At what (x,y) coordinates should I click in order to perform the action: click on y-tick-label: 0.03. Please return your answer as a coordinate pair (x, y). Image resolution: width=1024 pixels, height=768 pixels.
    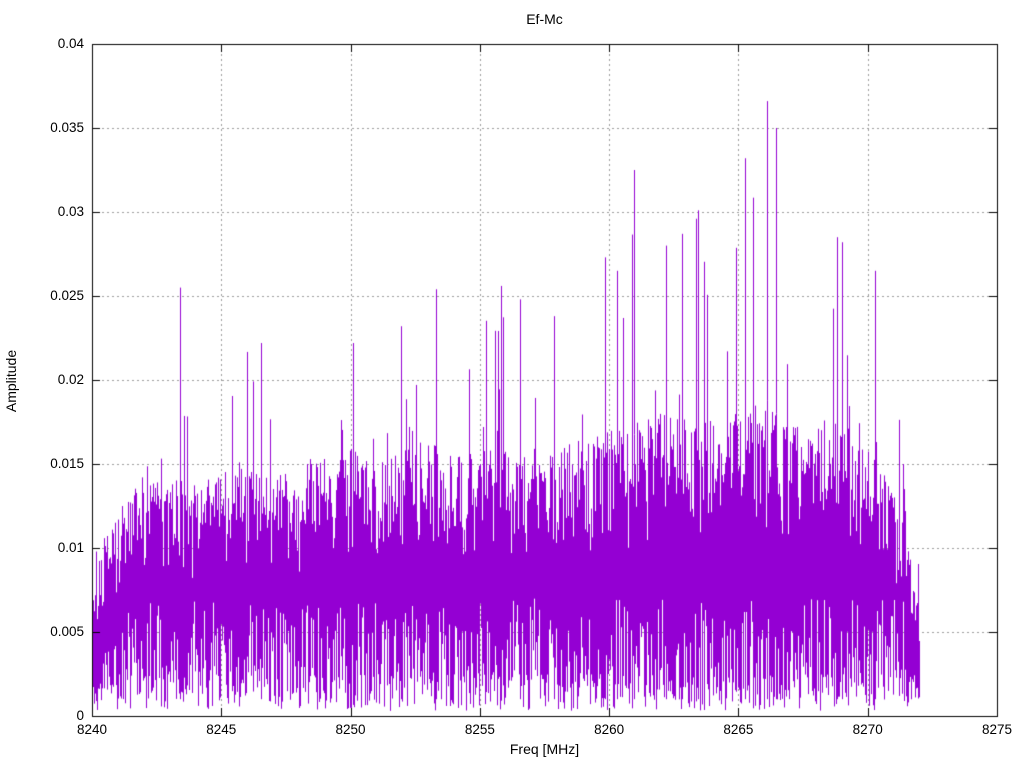
    Looking at the image, I should click on (70, 211).